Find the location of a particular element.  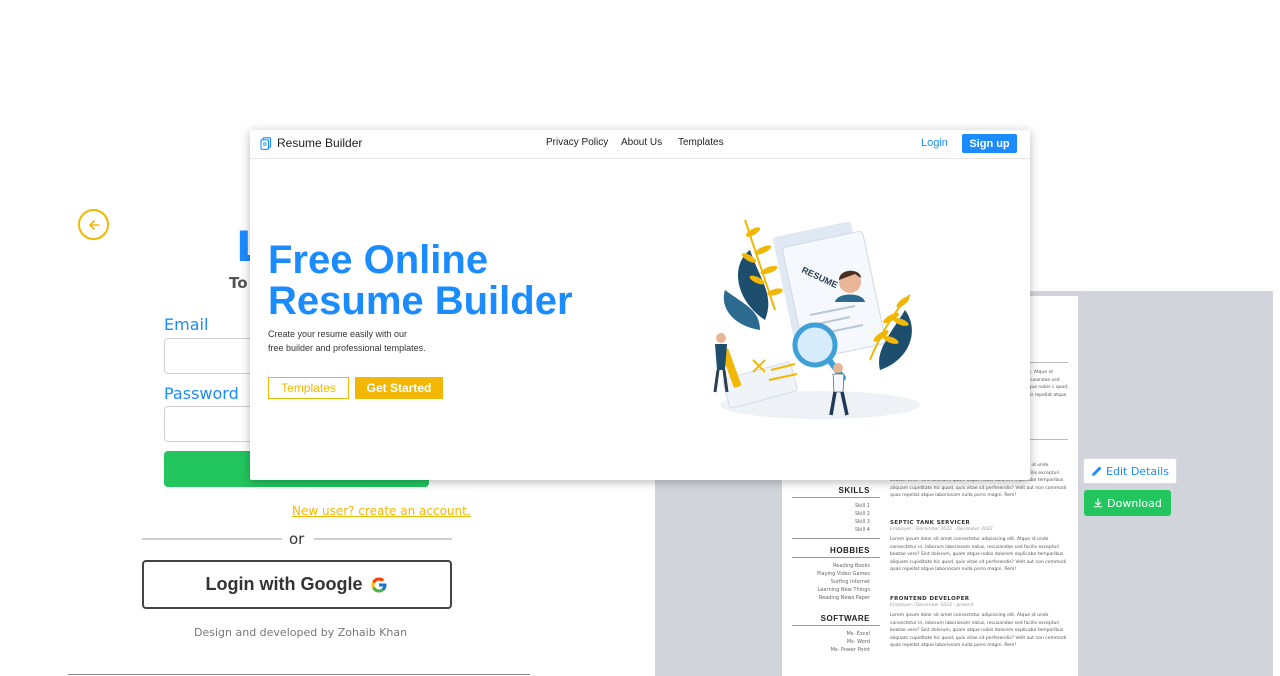

edit-details-button: Edit Details is located at coordinates (1130, 471).